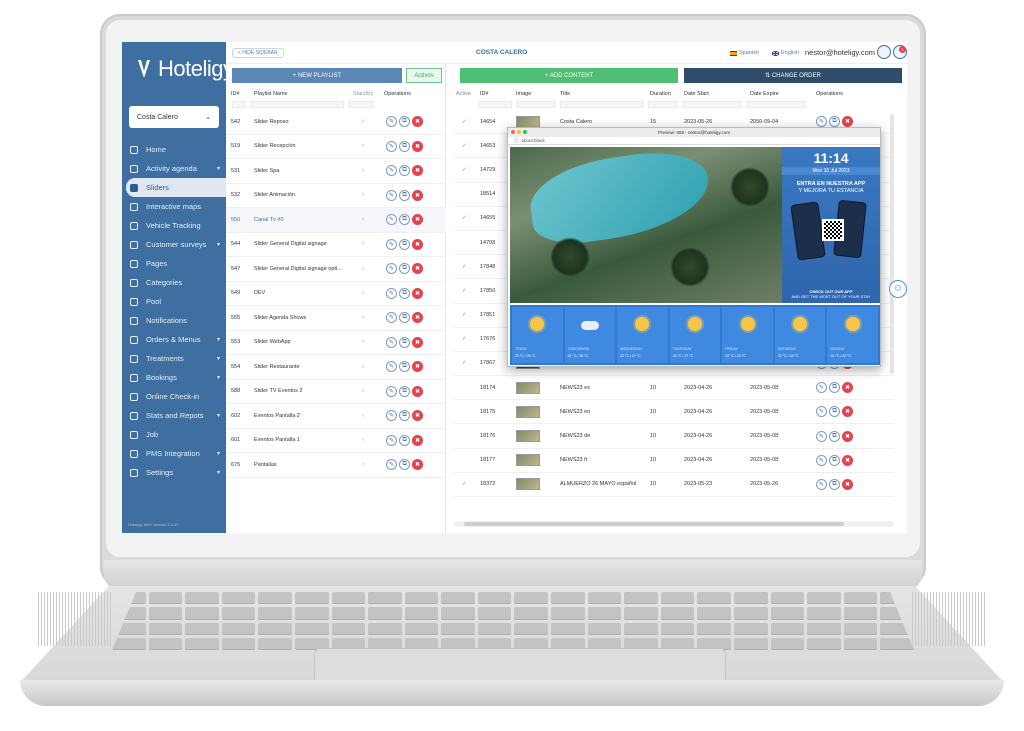  Describe the element at coordinates (495, 104) in the screenshot. I see `filter-content-id-input` at that location.